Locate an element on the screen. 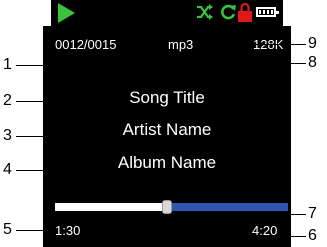 This screenshot has height=247, width=327. progress-played is located at coordinates (111, 207).